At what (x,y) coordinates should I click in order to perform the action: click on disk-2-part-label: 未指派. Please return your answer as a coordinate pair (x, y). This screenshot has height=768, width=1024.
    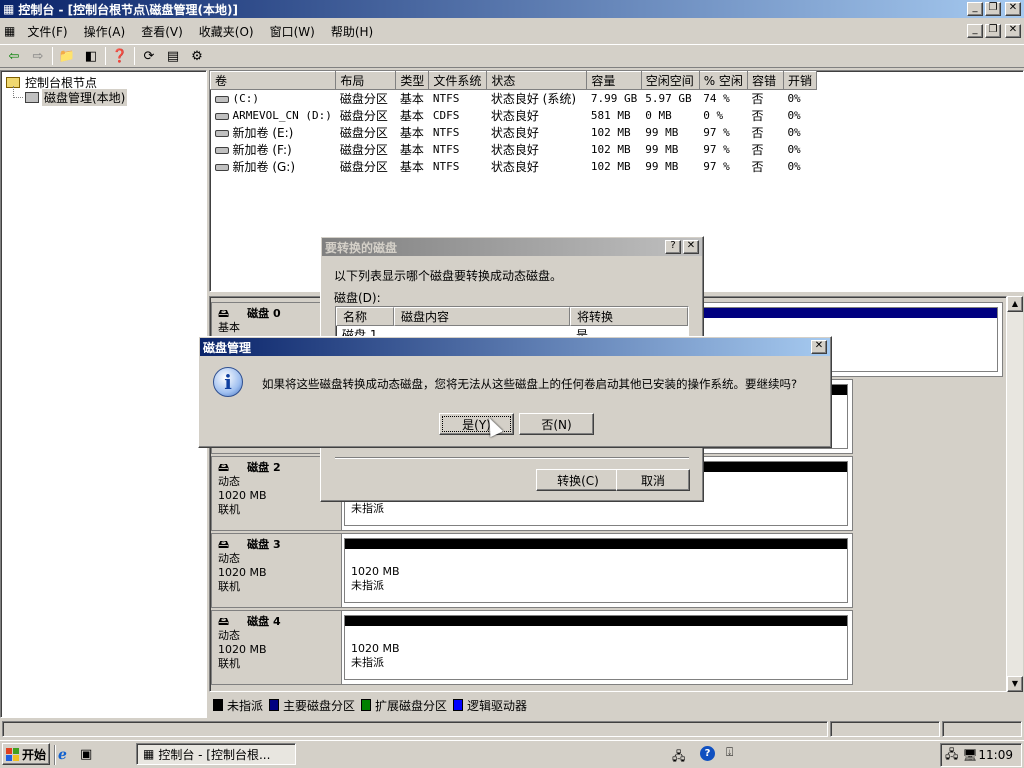
    Looking at the image, I should click on (367, 508).